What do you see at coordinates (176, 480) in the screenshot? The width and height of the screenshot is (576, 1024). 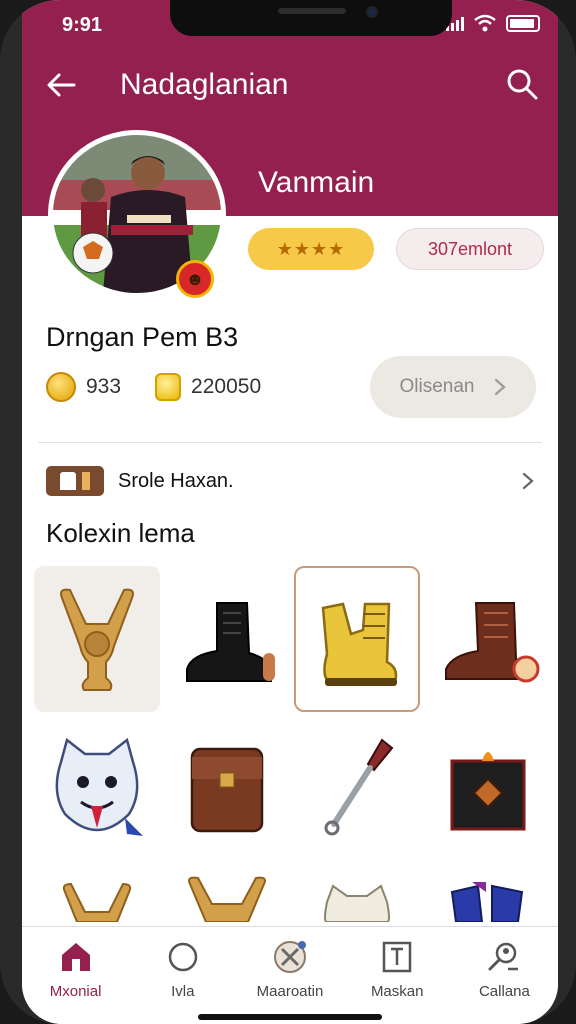 I see `role-label: Srole Haxan.` at bounding box center [176, 480].